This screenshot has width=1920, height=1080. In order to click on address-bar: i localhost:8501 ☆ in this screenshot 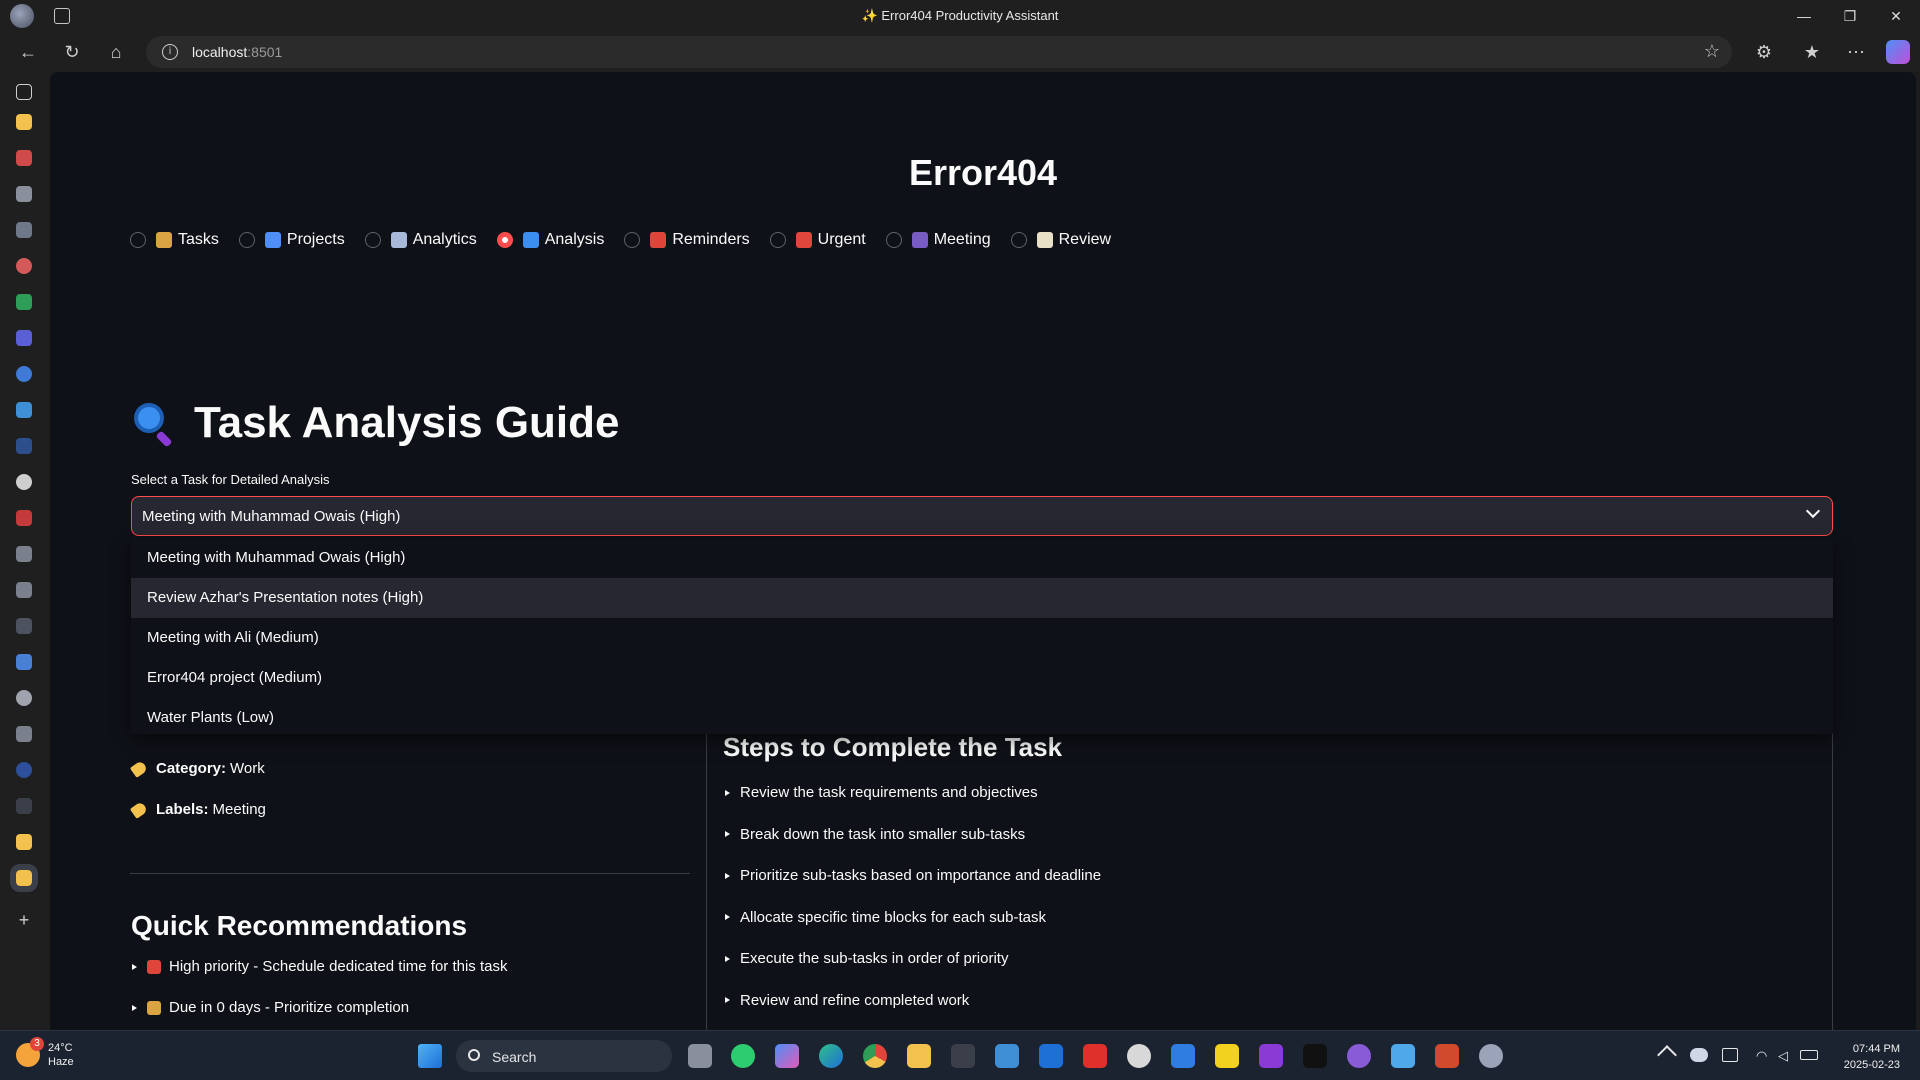, I will do `click(939, 52)`.